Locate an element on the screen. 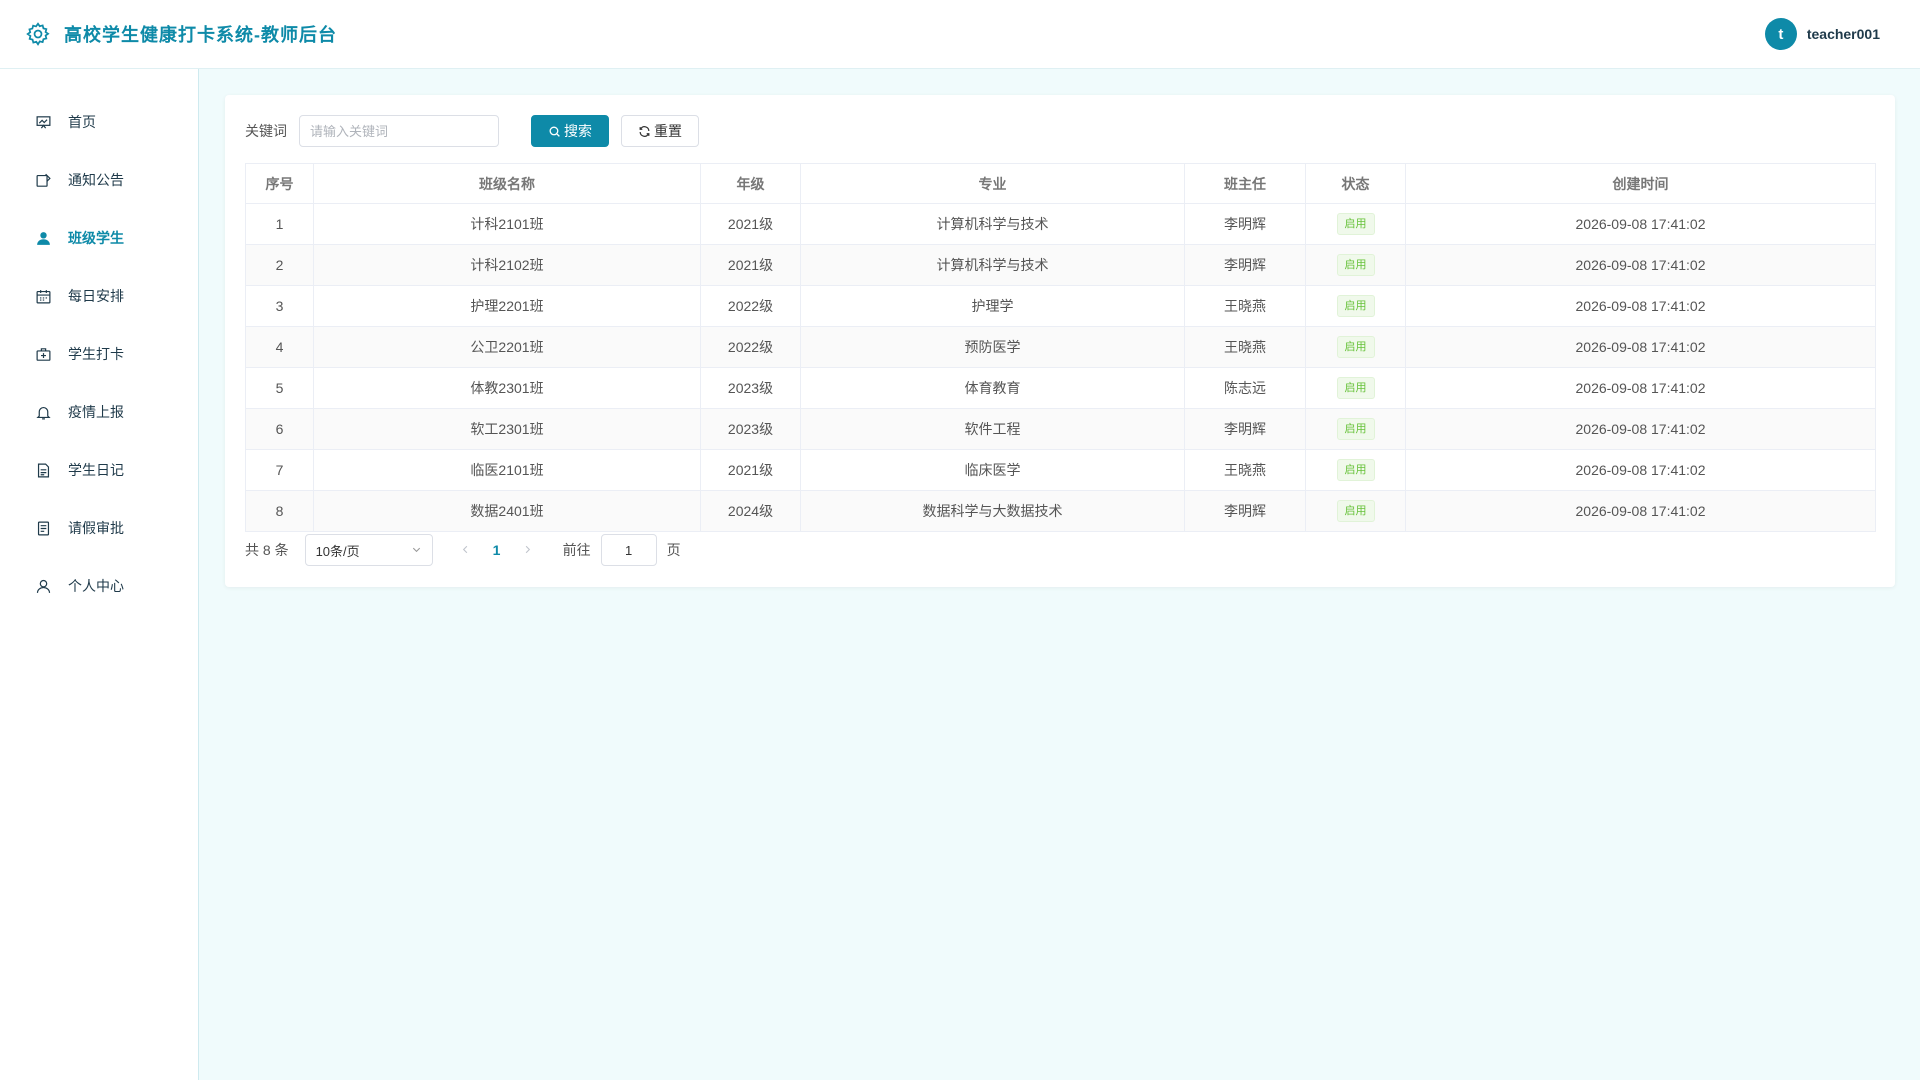 The height and width of the screenshot is (1080, 1920). cell-index: 1 is located at coordinates (279, 224).